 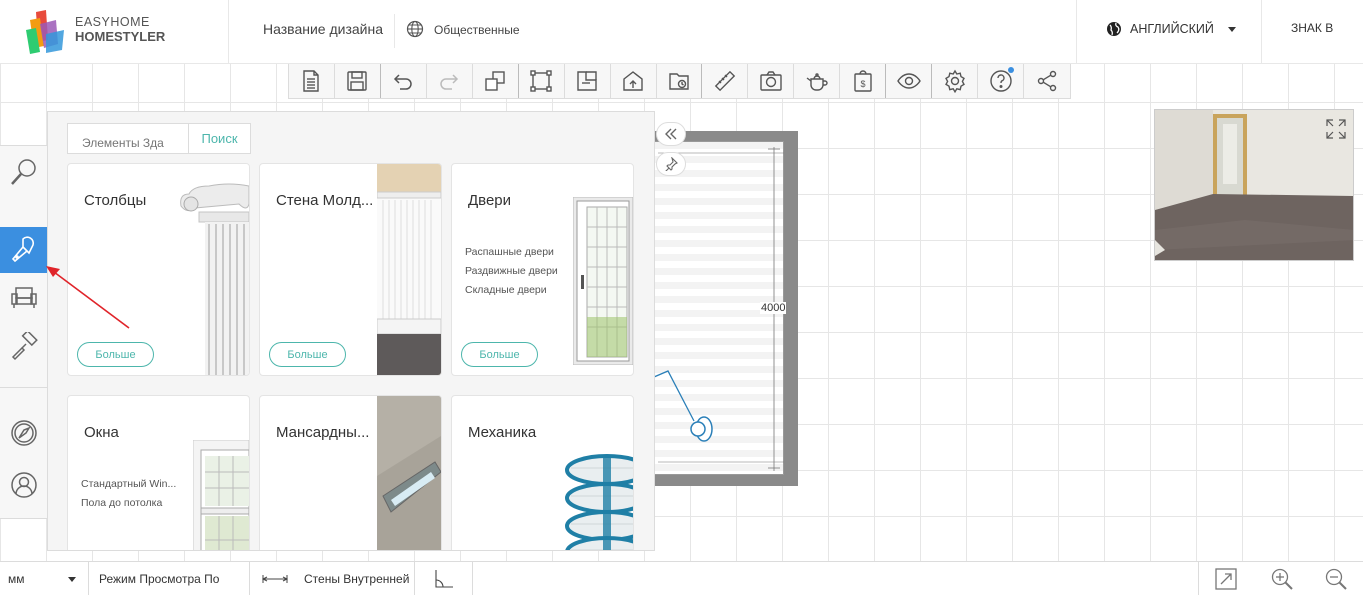 What do you see at coordinates (588, 81) in the screenshot?
I see `draw-wall-icon` at bounding box center [588, 81].